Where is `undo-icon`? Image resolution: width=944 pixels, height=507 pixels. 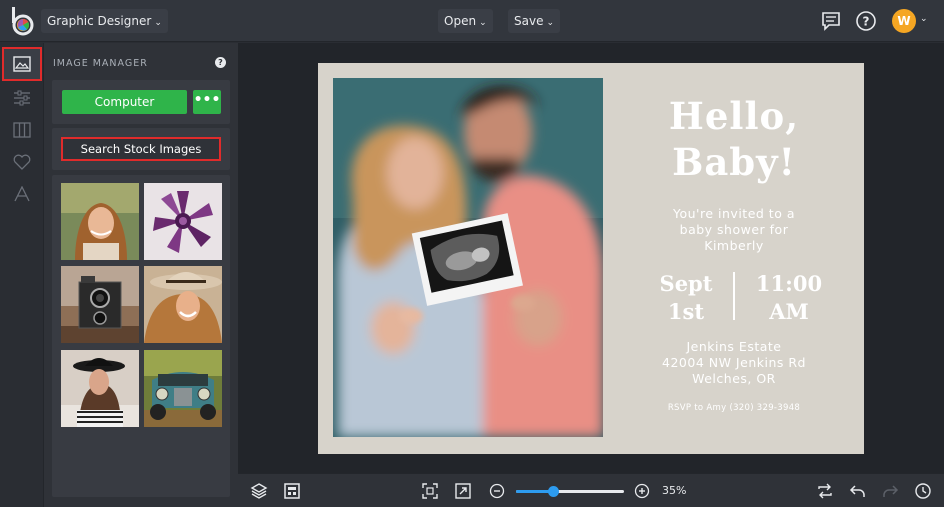 undo-icon is located at coordinates (858, 491).